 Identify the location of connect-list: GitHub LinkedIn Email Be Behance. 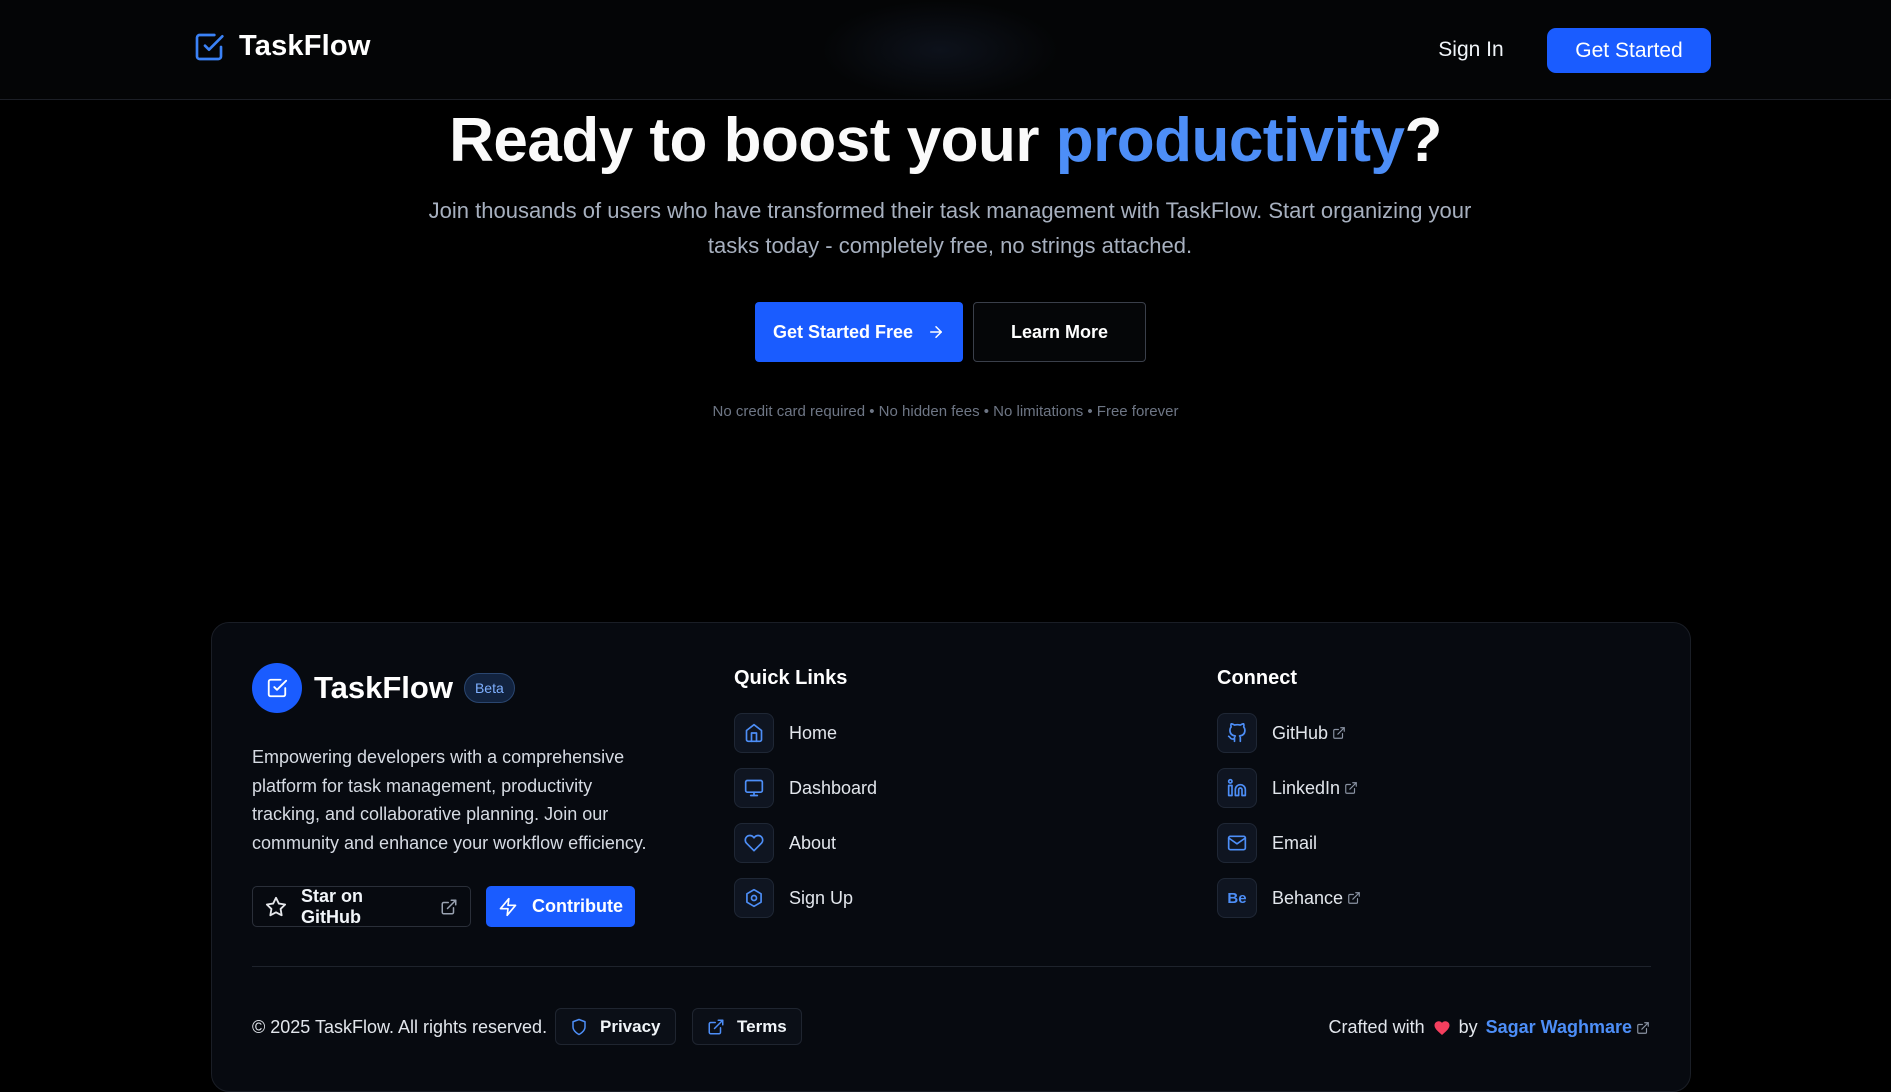
(1289, 823).